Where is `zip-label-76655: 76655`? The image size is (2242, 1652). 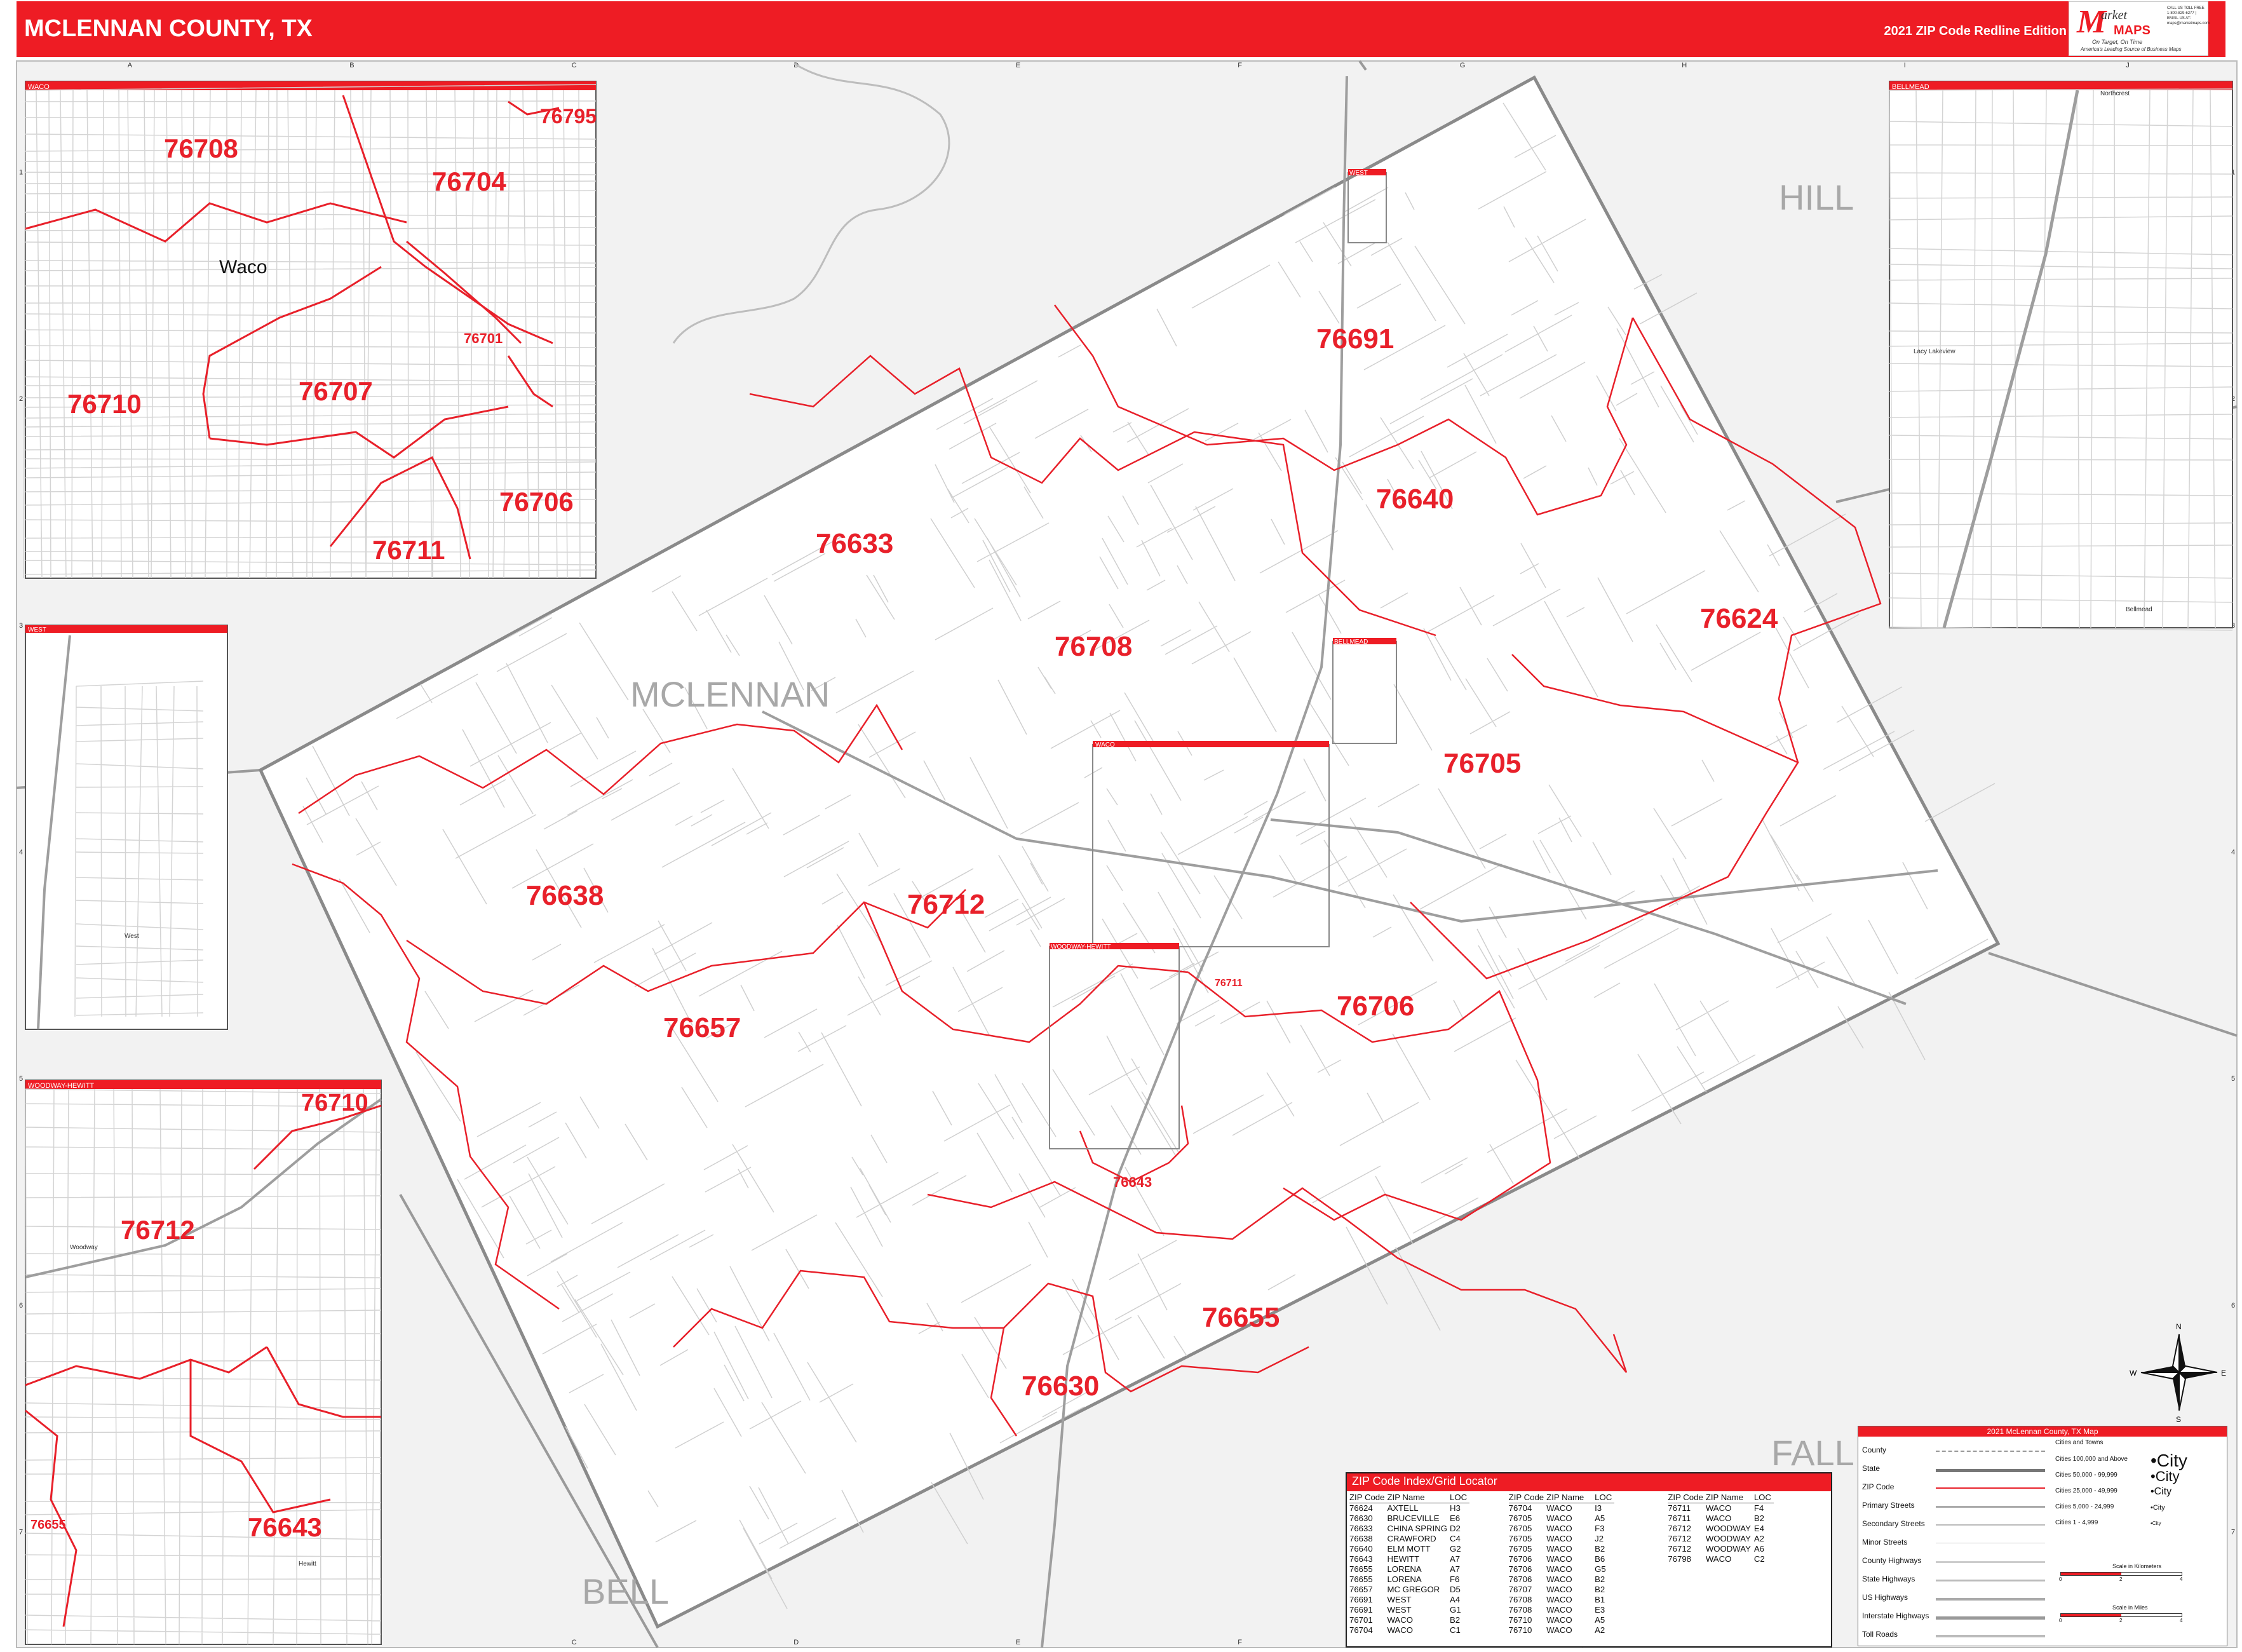
zip-label-76655: 76655 is located at coordinates (1241, 1318).